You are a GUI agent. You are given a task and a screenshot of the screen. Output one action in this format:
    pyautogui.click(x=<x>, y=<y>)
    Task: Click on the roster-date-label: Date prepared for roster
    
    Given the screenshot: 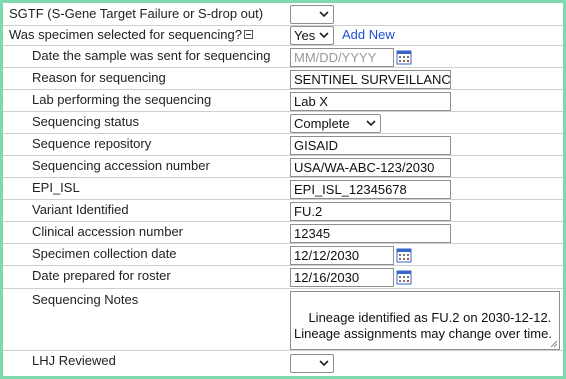 What is the action you would take?
    pyautogui.click(x=101, y=275)
    